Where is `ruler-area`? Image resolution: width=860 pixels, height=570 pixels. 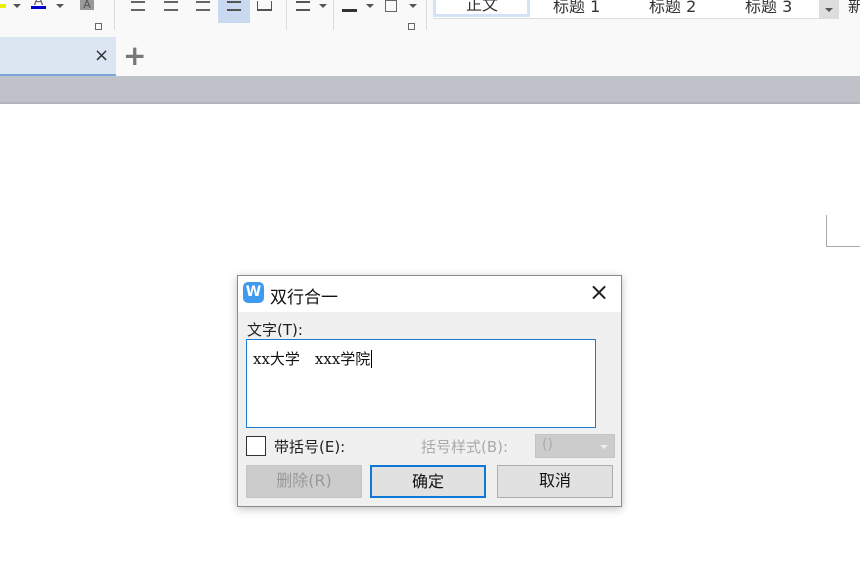
ruler-area is located at coordinates (430, 90).